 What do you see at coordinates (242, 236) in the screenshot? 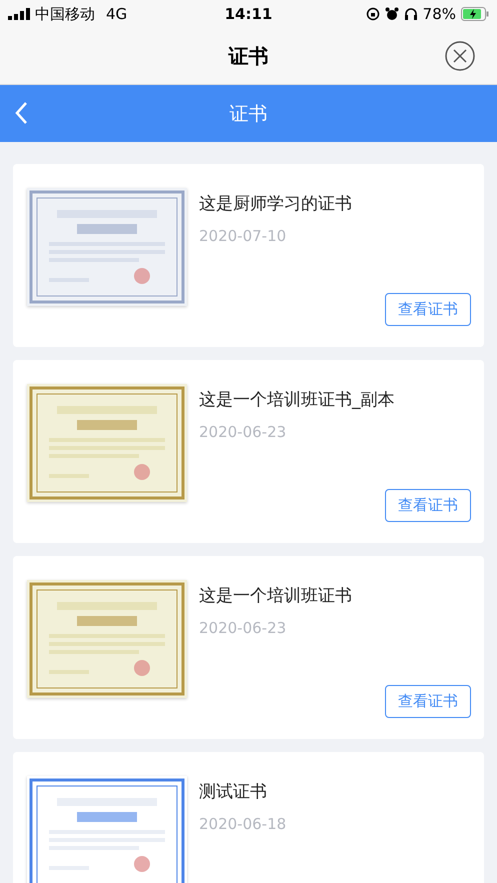
I see `certificate-date: 2020-07-10` at bounding box center [242, 236].